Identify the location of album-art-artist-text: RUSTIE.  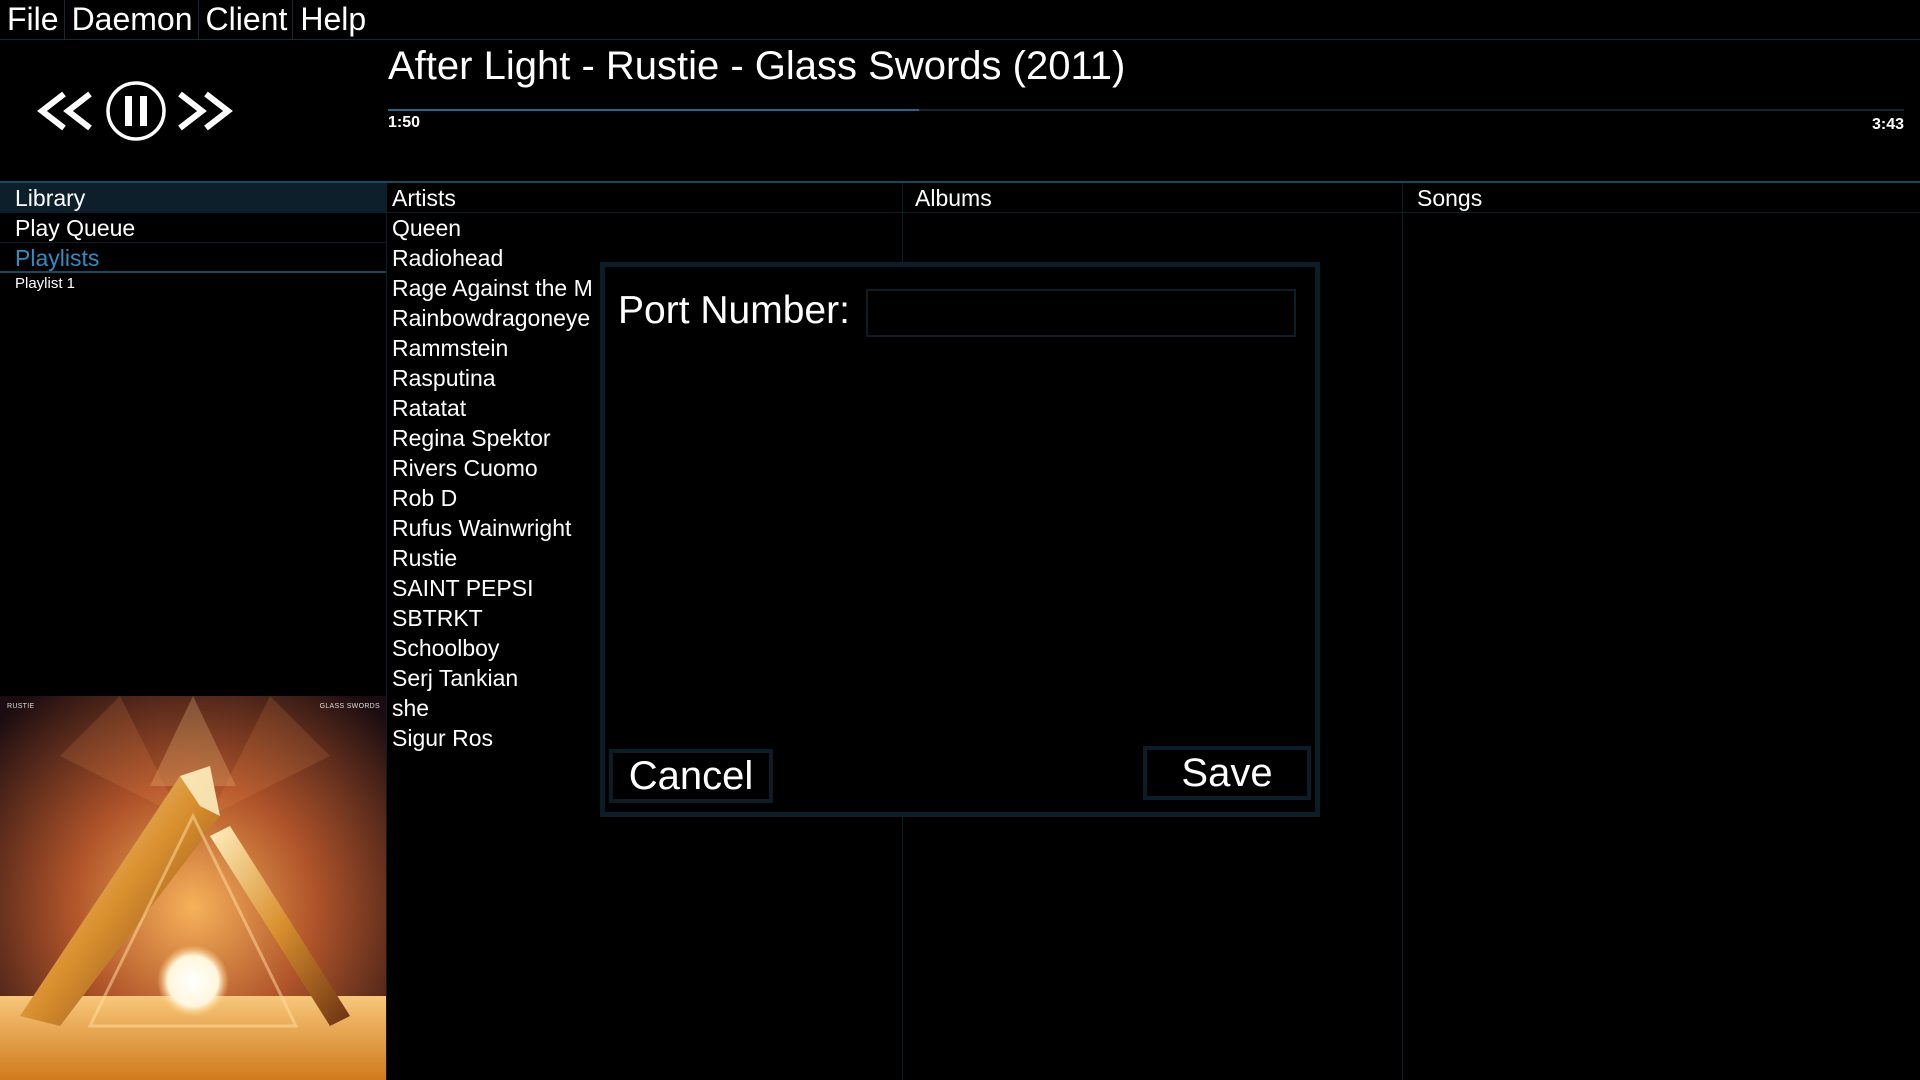
(21, 706).